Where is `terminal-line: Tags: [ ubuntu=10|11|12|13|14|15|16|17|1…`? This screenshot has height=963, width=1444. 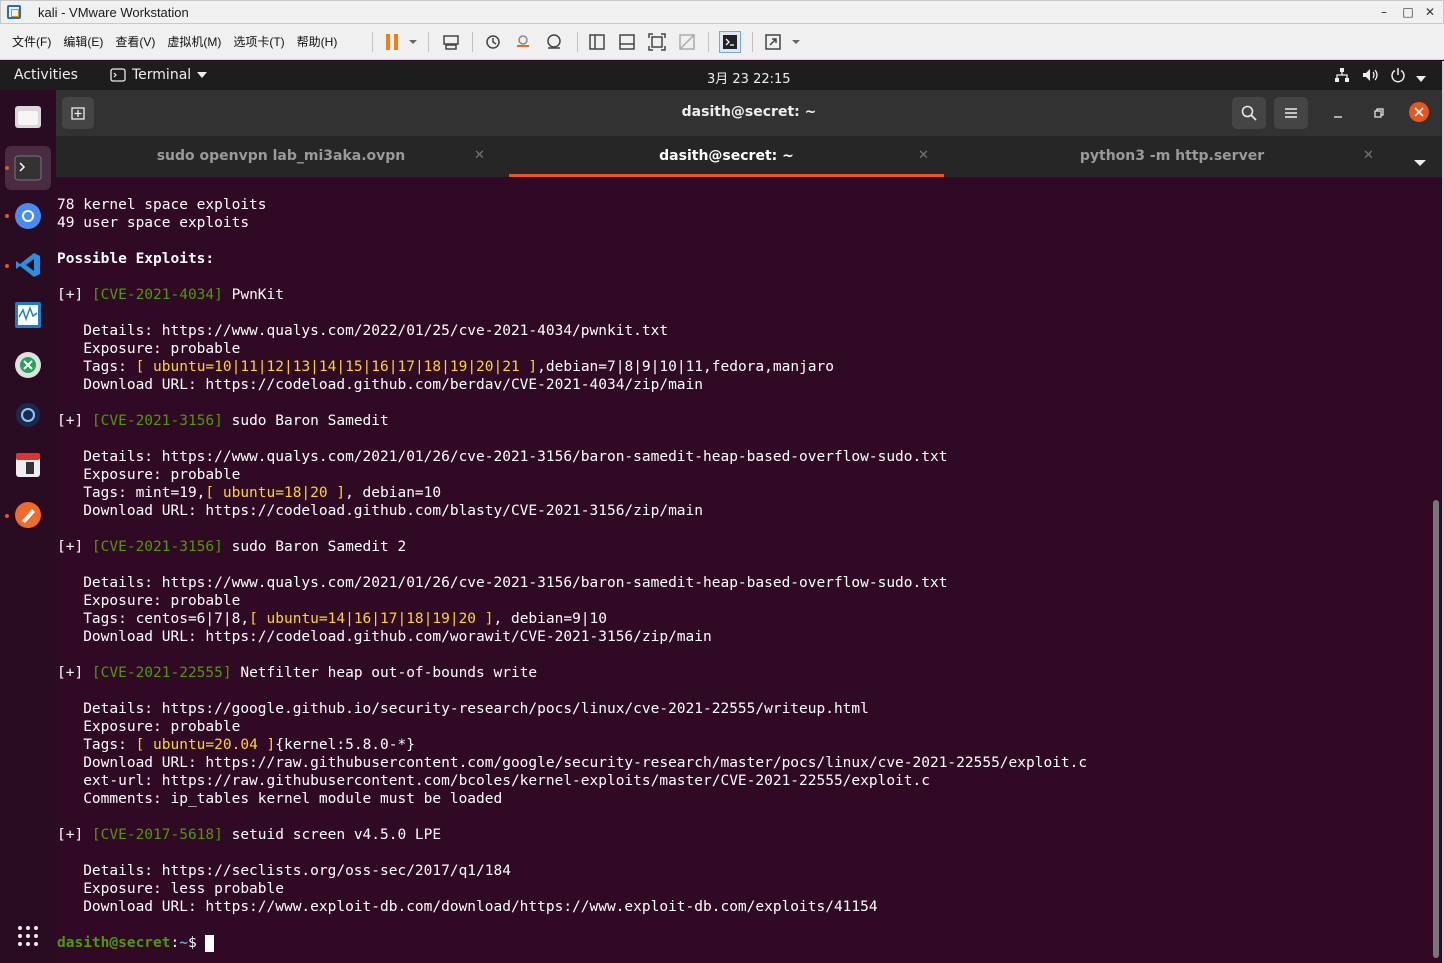 terminal-line: Tags: [ ubuntu=10|11|12|13|14|15|16|17|1… is located at coordinates (749, 367).